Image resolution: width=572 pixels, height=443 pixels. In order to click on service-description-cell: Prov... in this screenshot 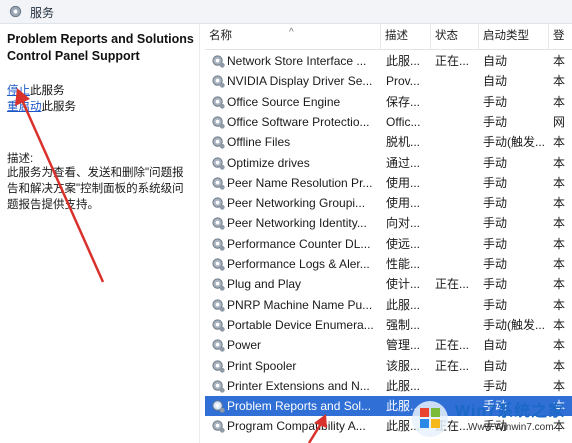, I will do `click(403, 81)`.